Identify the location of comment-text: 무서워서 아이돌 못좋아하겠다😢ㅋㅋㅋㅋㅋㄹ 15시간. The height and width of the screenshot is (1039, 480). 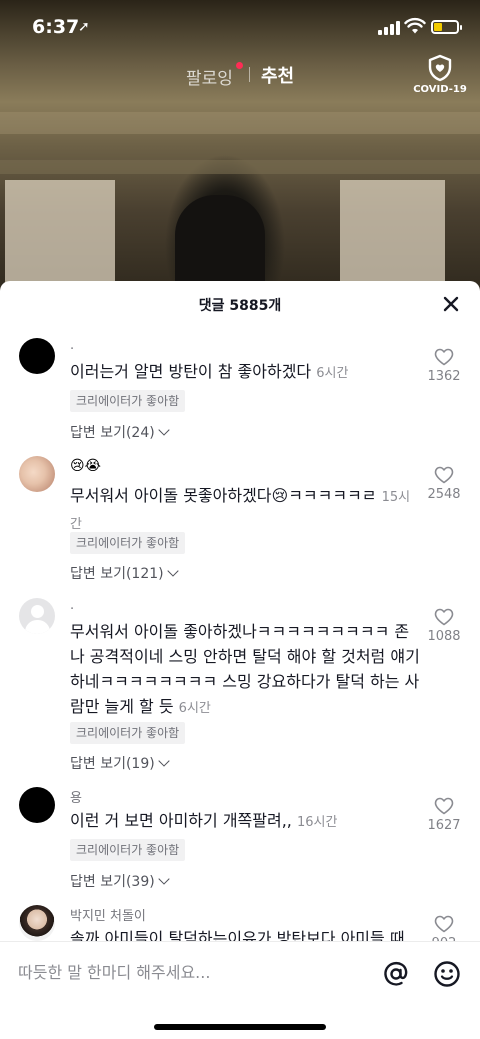
(246, 510).